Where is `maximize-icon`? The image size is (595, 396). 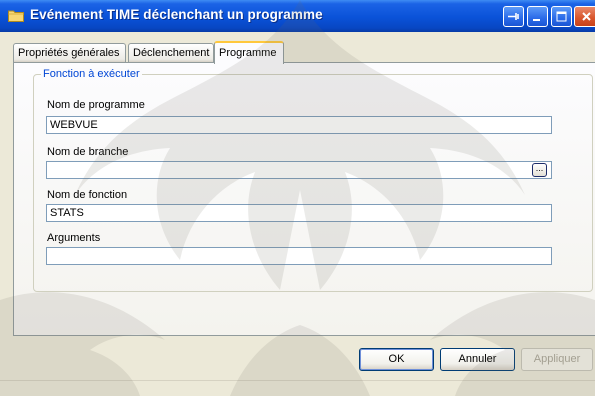
maximize-icon is located at coordinates (561, 16).